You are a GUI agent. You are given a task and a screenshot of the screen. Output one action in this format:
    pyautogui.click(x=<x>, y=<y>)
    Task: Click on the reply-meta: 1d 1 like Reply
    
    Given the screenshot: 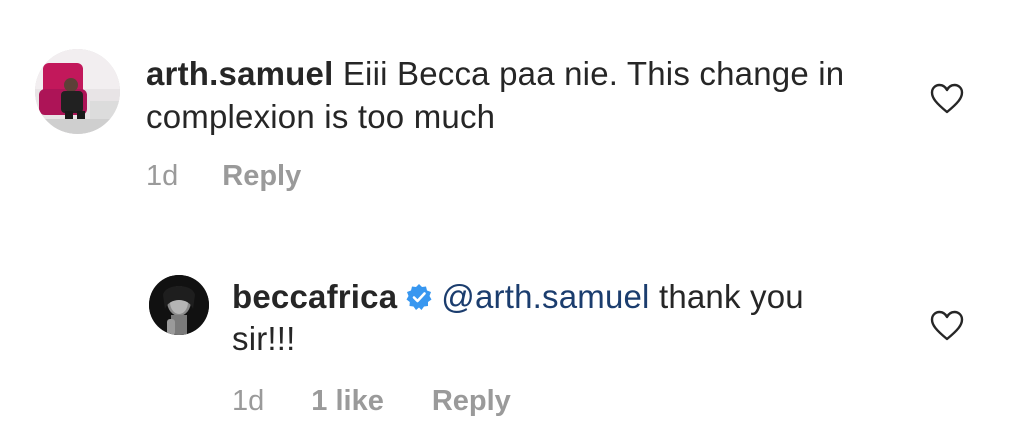 What is the action you would take?
    pyautogui.click(x=371, y=401)
    